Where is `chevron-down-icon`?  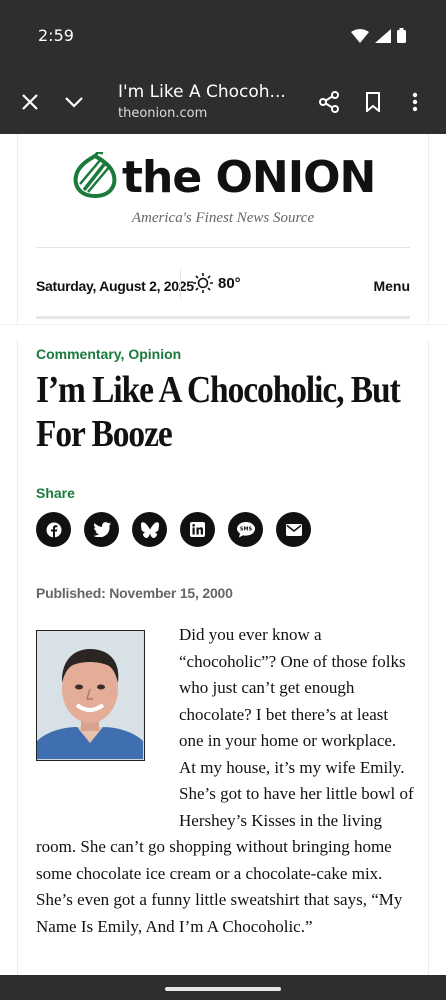 chevron-down-icon is located at coordinates (74, 102).